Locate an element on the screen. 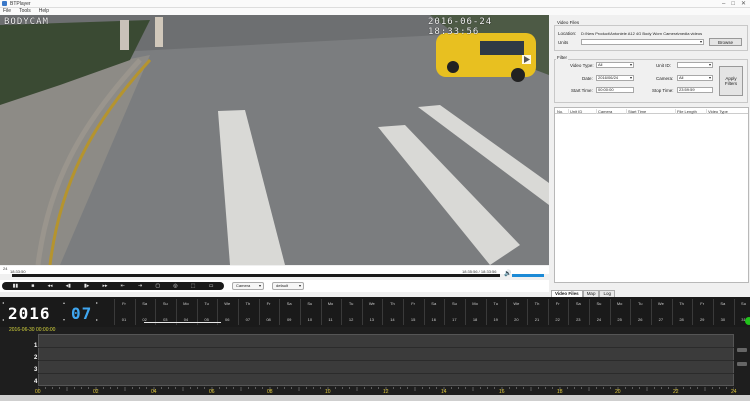  calendar-day: 25 is located at coordinates (620, 319).